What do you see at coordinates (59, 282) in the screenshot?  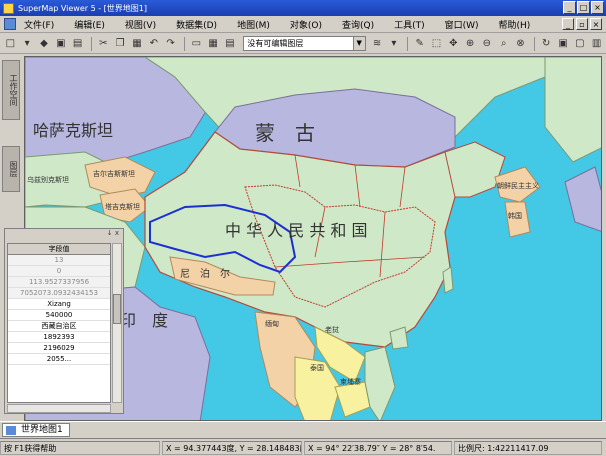 I see `table-row: 113.9527337956` at bounding box center [59, 282].